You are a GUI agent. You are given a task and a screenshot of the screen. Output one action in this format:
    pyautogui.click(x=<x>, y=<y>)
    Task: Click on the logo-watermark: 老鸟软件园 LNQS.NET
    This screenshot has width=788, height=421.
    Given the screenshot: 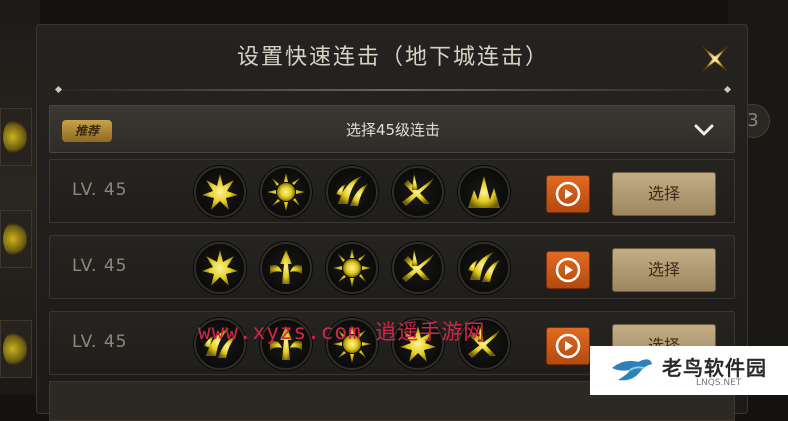 What is the action you would take?
    pyautogui.click(x=689, y=370)
    